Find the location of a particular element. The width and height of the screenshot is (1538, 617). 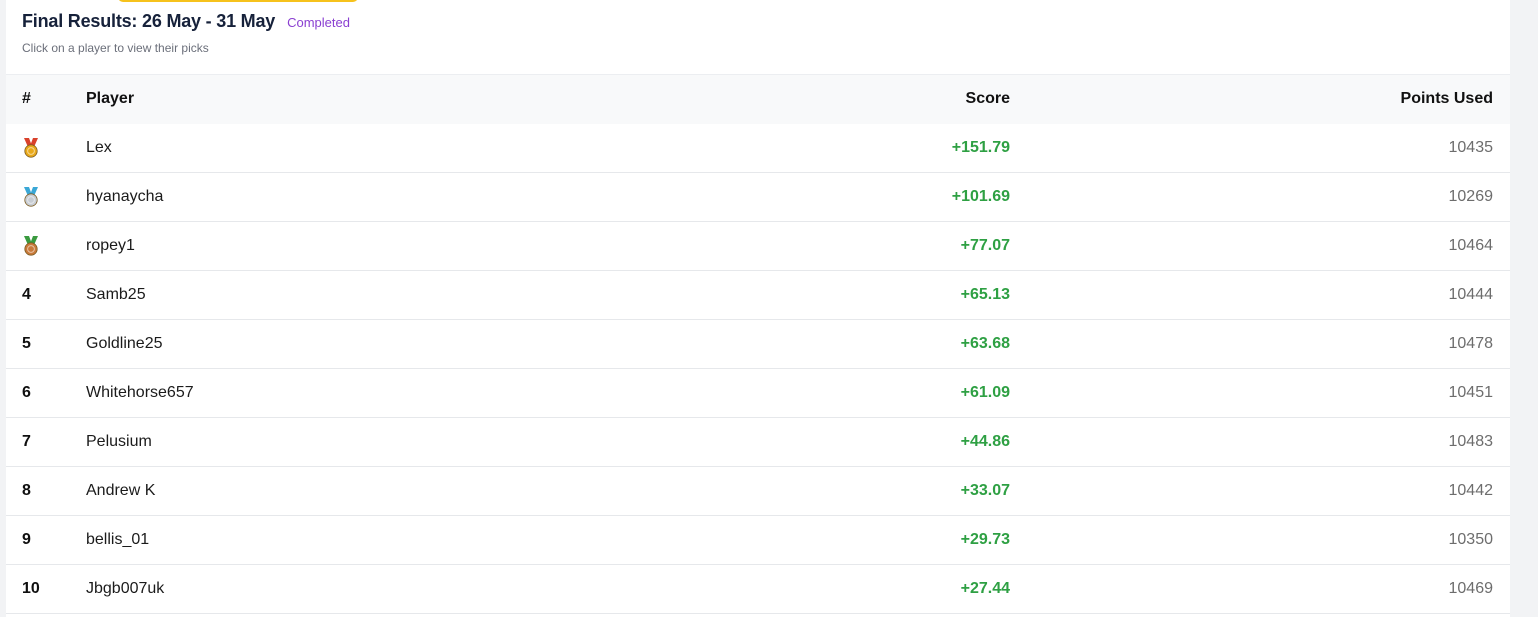

page-subtitle: Click on a player to view their picks is located at coordinates (115, 48).